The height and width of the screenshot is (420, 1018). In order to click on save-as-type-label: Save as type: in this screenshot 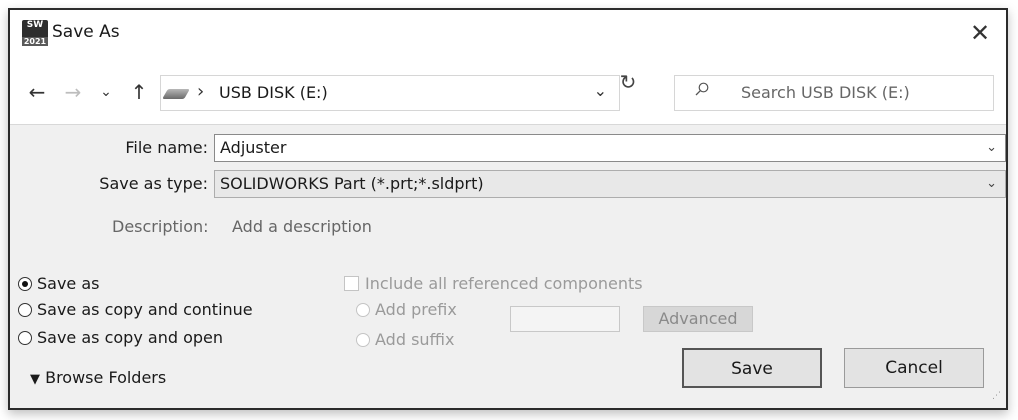, I will do `click(153, 183)`.